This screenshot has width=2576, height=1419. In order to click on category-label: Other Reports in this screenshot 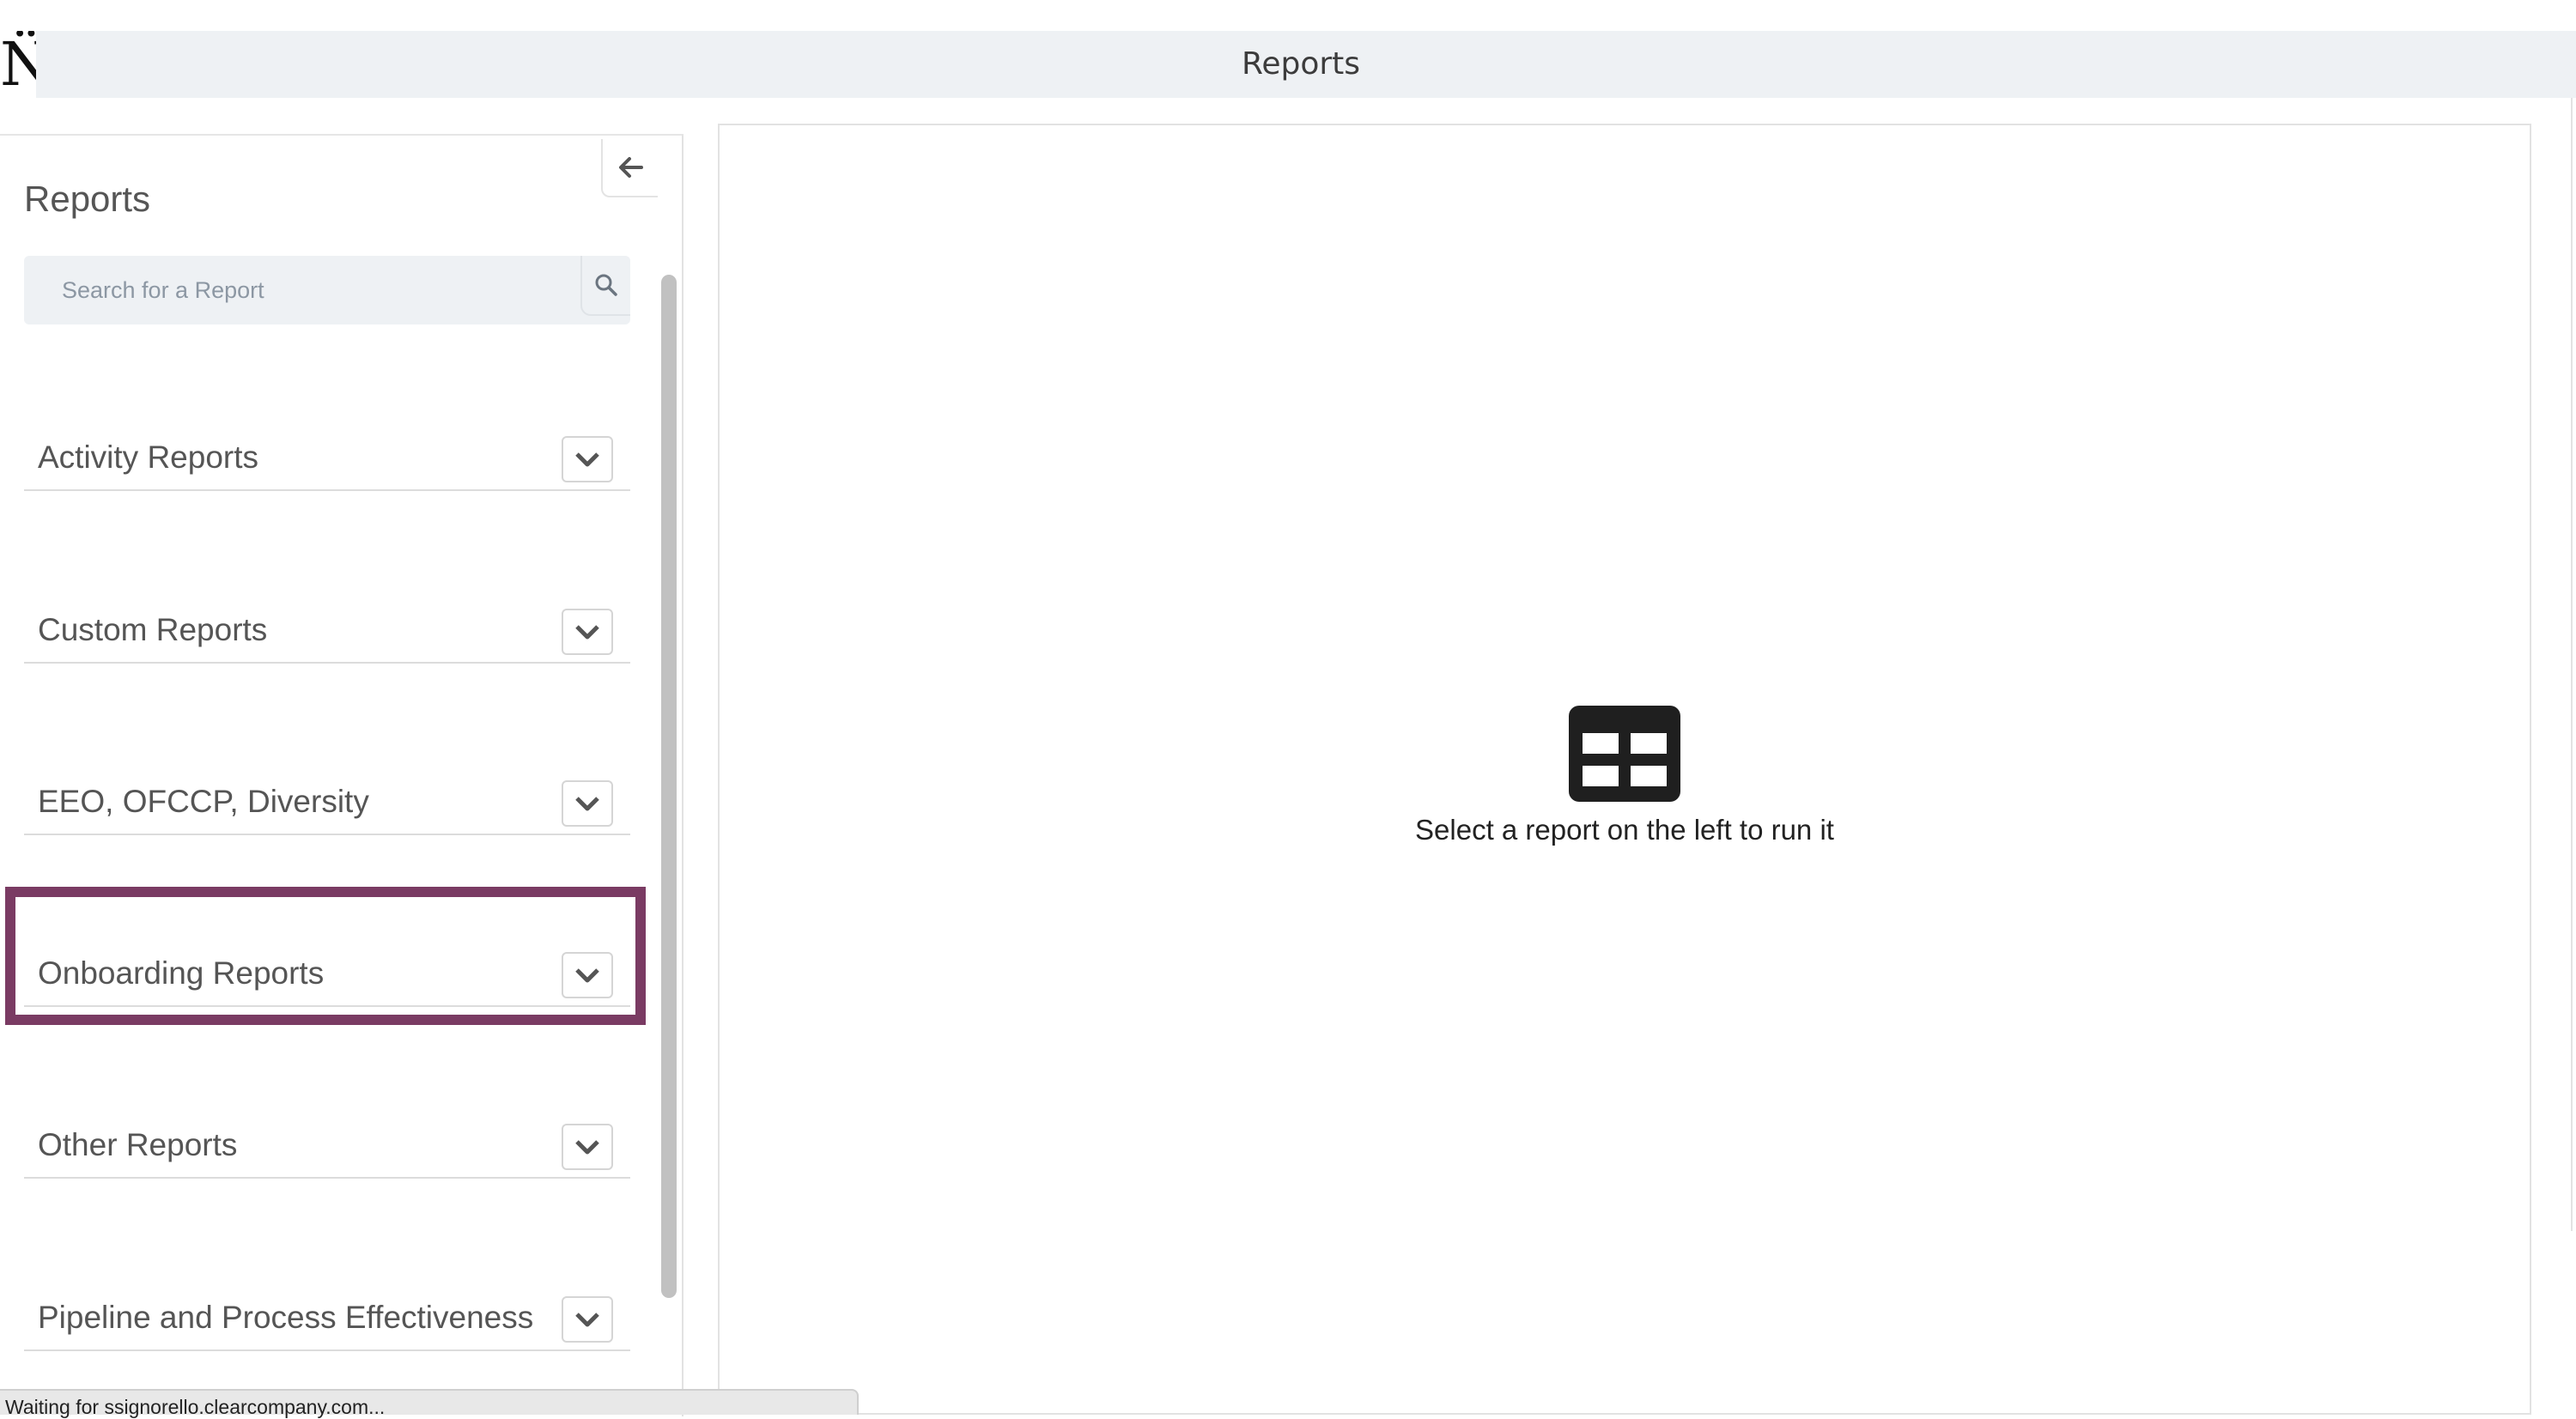, I will do `click(138, 1145)`.